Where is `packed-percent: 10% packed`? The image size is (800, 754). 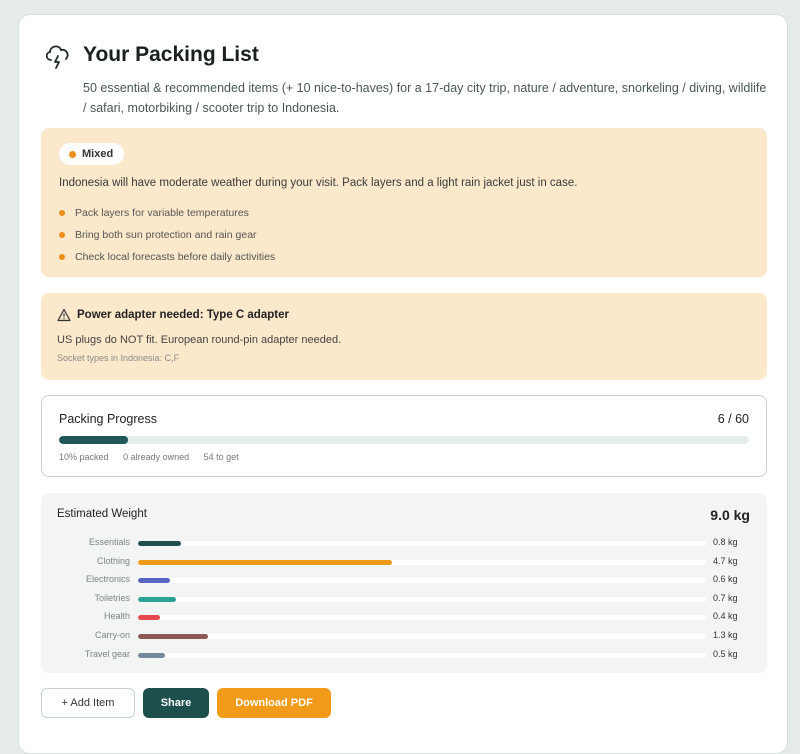 packed-percent: 10% packed is located at coordinates (84, 457).